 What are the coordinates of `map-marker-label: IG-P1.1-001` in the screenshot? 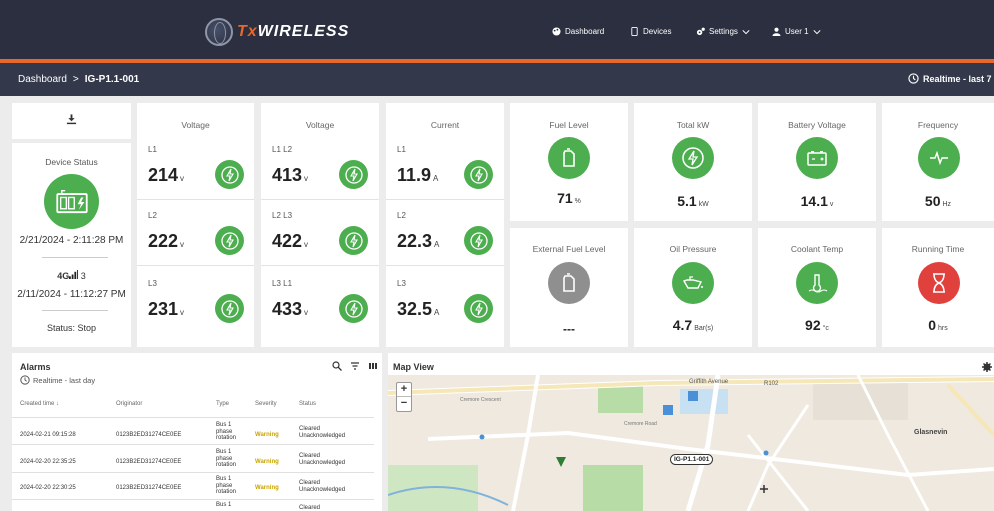 It's located at (692, 459).